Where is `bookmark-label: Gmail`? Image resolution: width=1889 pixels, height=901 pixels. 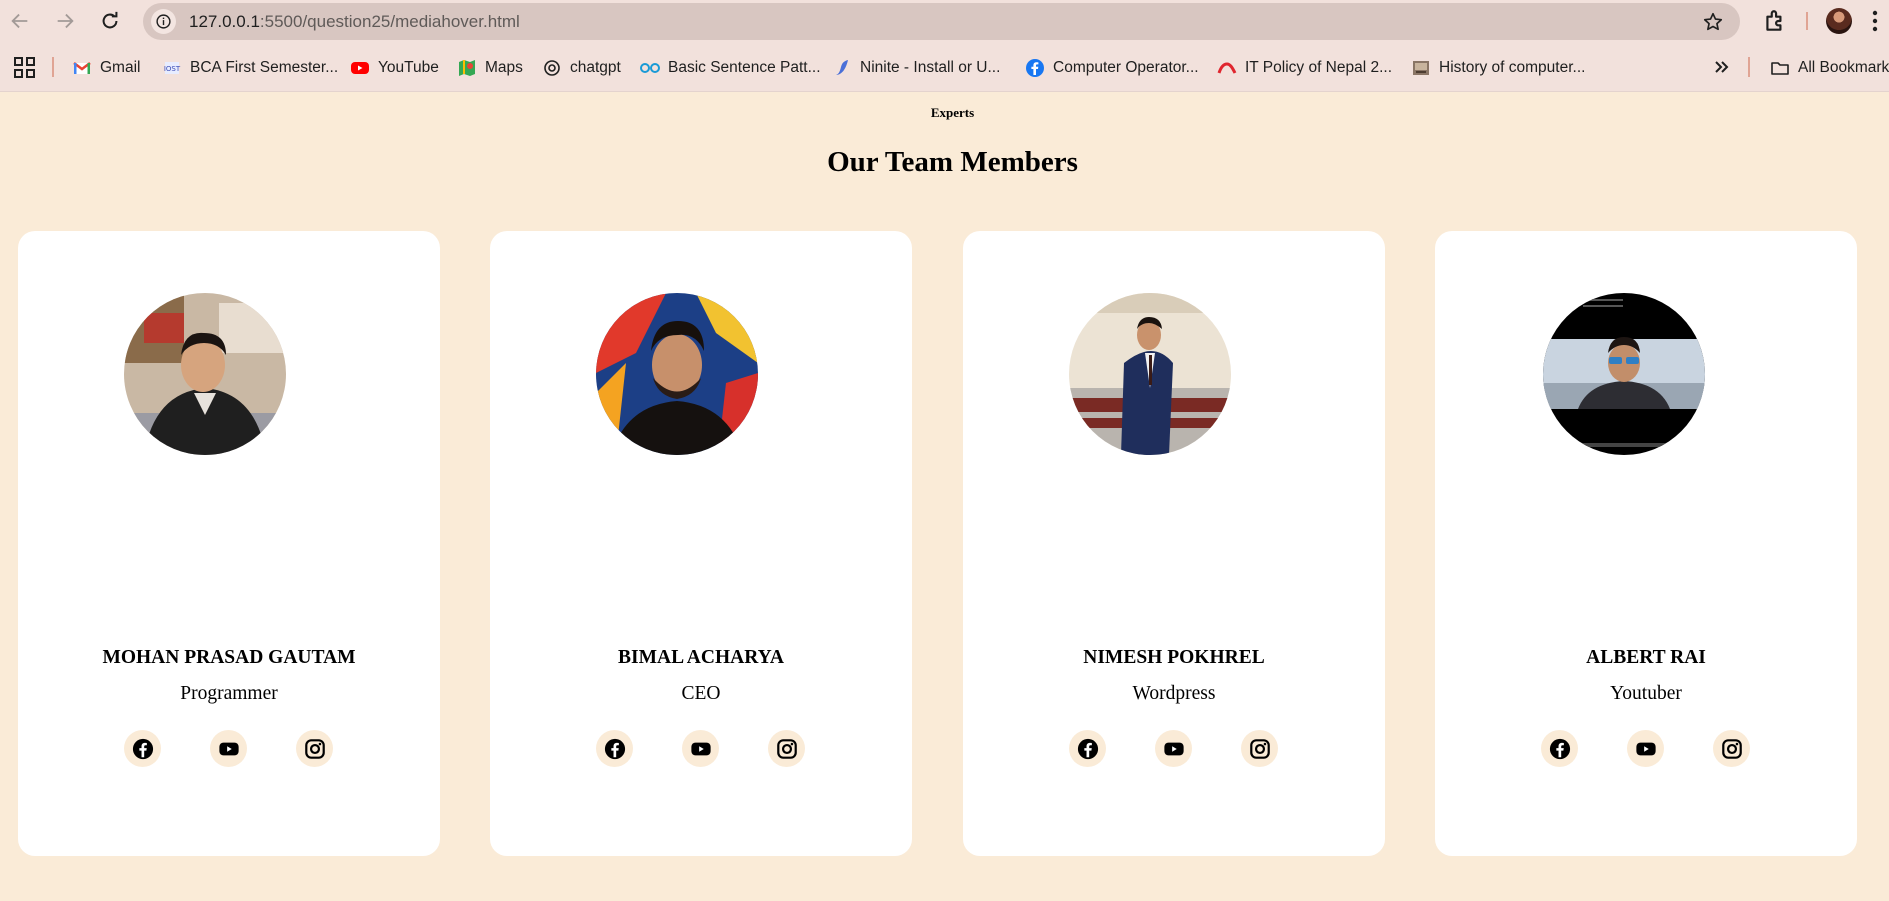
bookmark-label: Gmail is located at coordinates (120, 67).